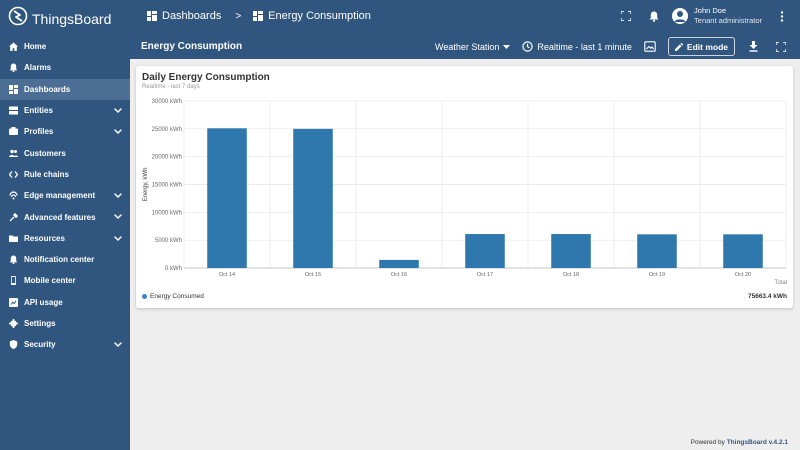 This screenshot has width=800, height=450. I want to click on sidebar-item-mobile-center: Mobile center, so click(65, 280).